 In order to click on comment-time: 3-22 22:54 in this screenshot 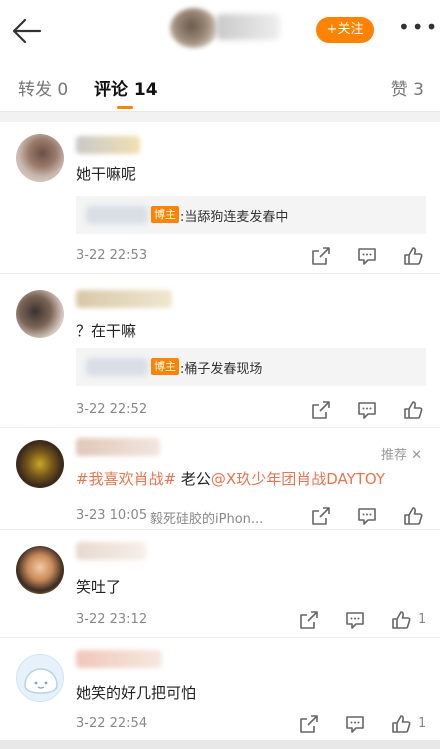, I will do `click(112, 723)`.